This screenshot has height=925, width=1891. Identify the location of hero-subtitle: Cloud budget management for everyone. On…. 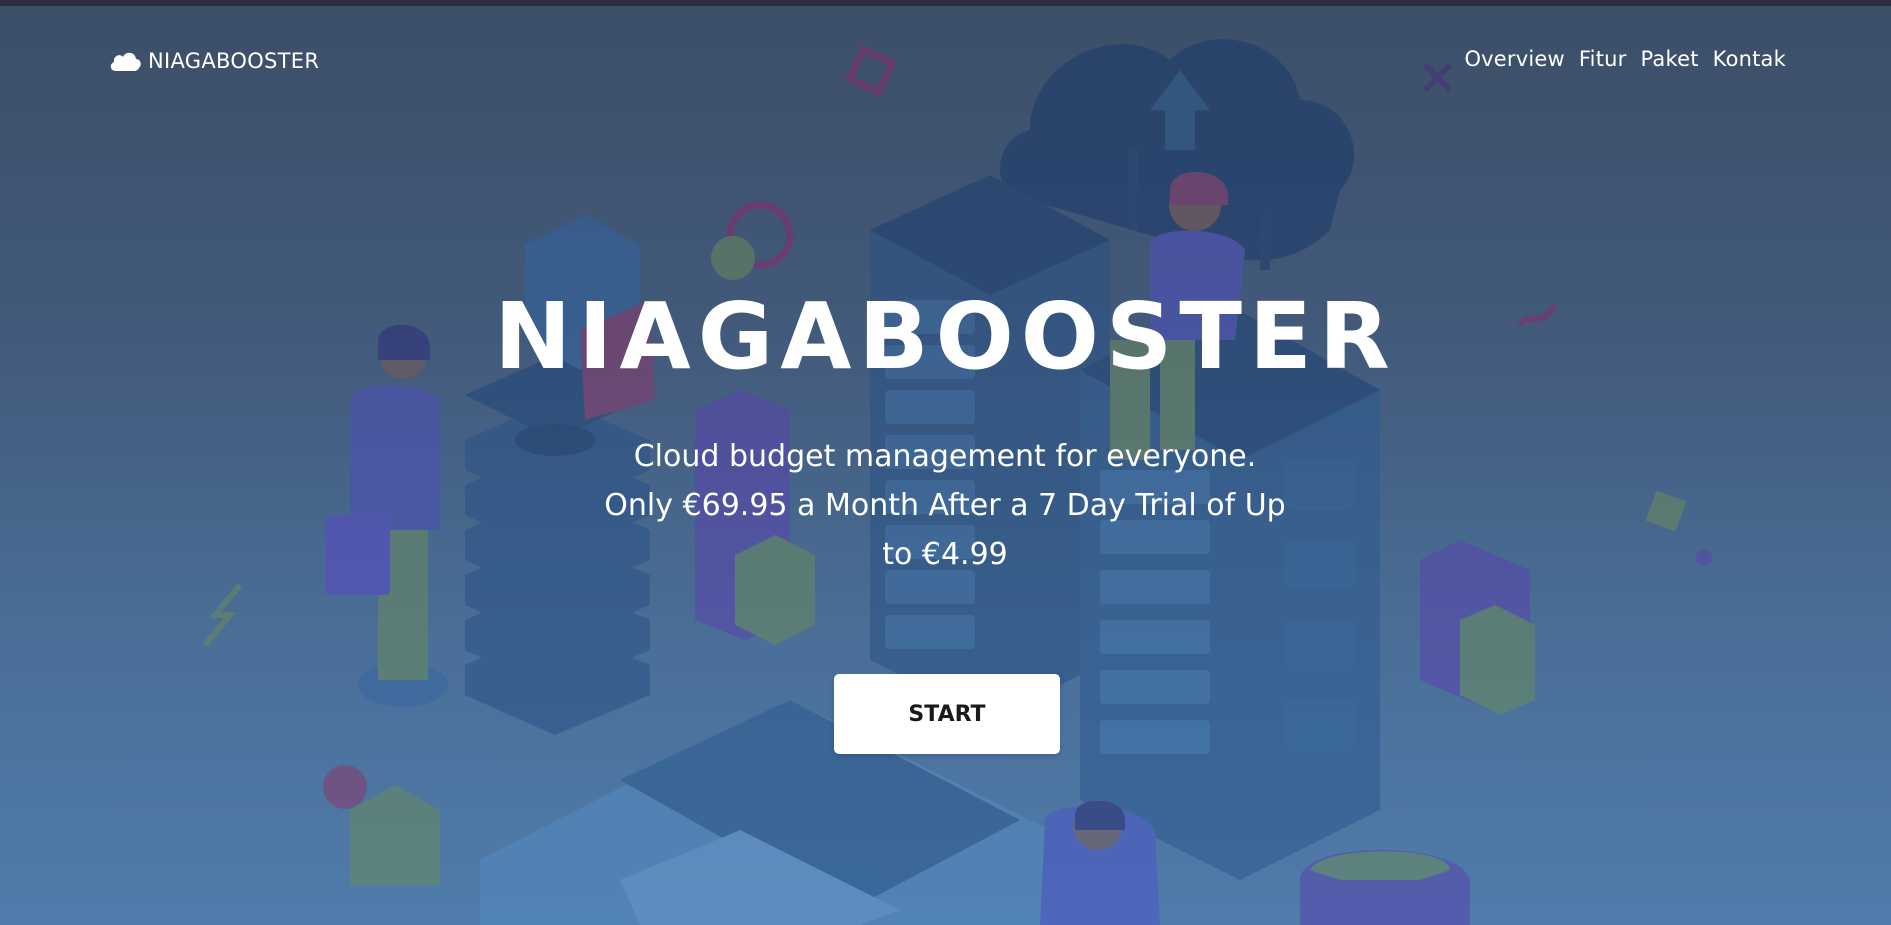
(945, 505).